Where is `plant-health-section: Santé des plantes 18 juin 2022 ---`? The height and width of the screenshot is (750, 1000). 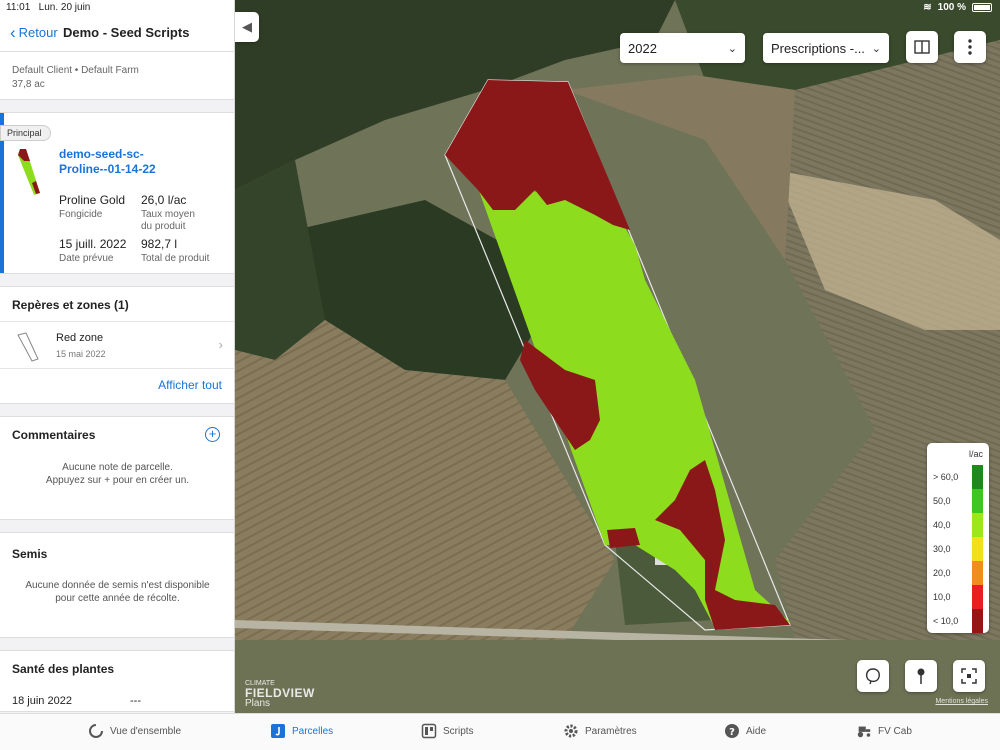
plant-health-section: Santé des plantes 18 juin 2022 --- is located at coordinates (117, 681).